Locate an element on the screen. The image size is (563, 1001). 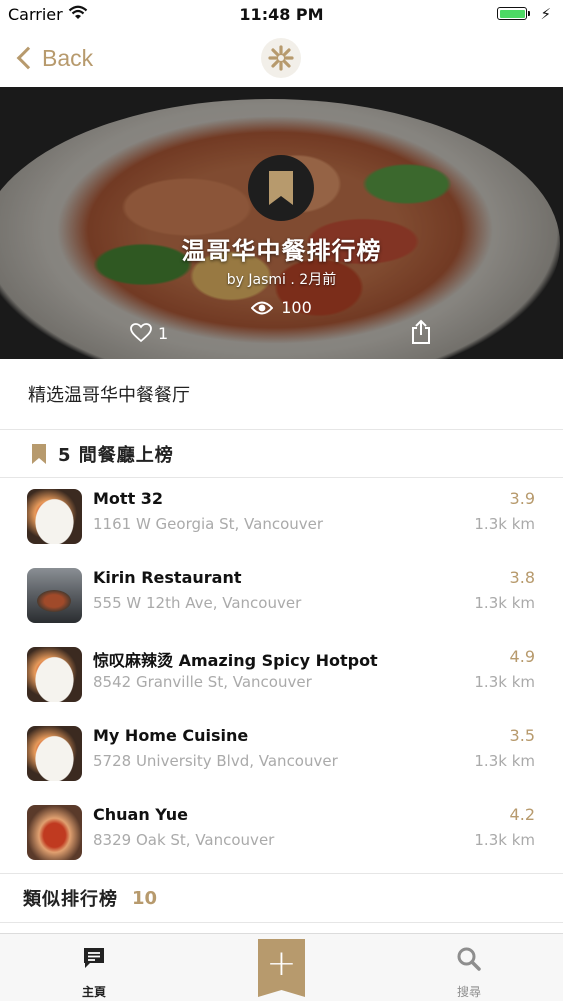
share-button is located at coordinates (421, 334).